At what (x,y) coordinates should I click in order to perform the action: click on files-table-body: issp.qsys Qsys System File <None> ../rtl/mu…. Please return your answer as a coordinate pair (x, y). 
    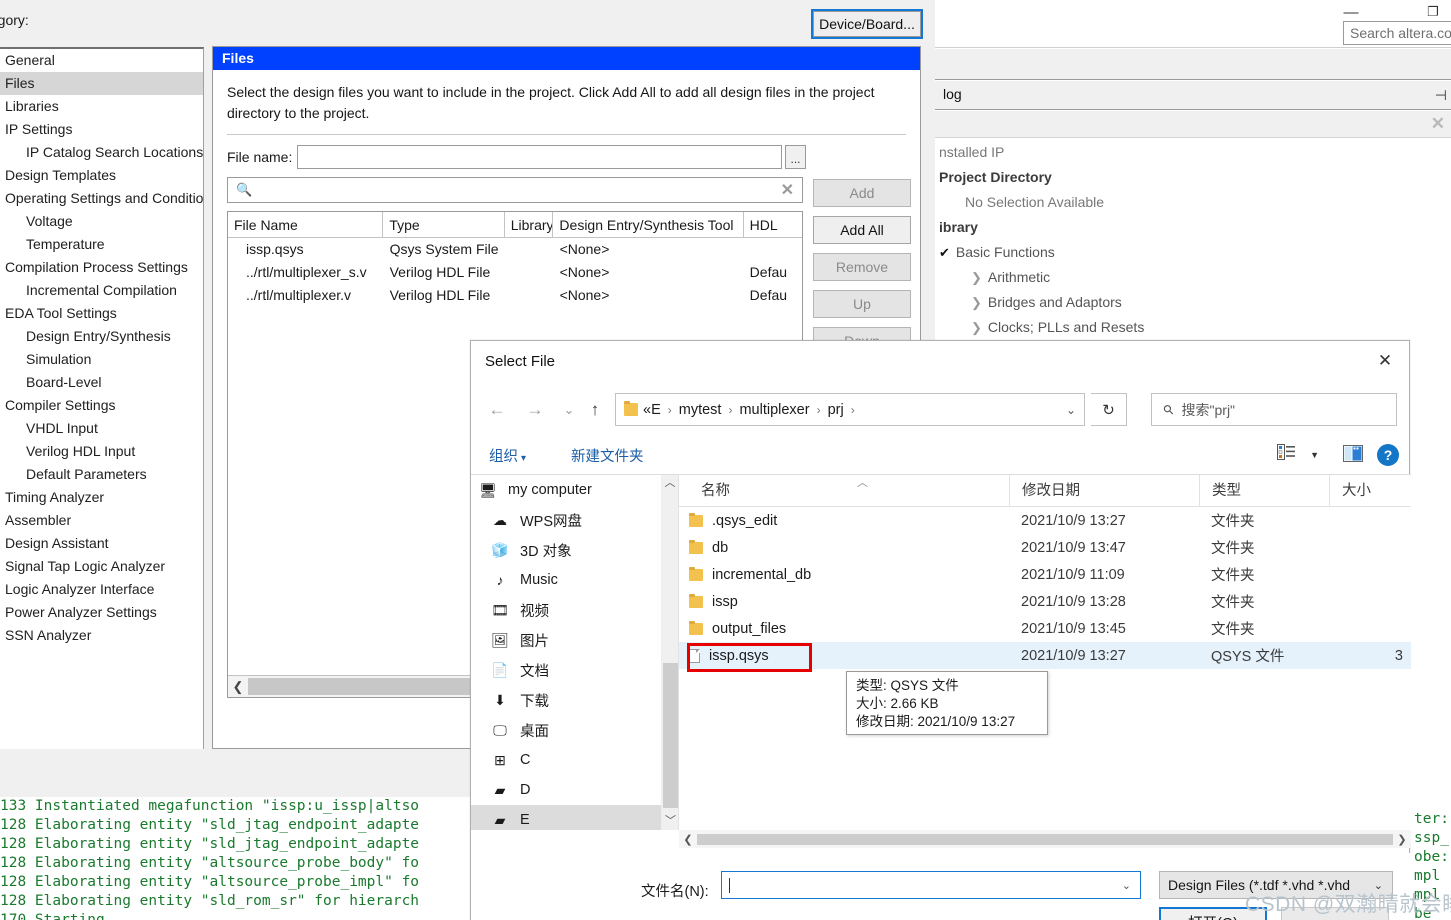
    Looking at the image, I should click on (515, 272).